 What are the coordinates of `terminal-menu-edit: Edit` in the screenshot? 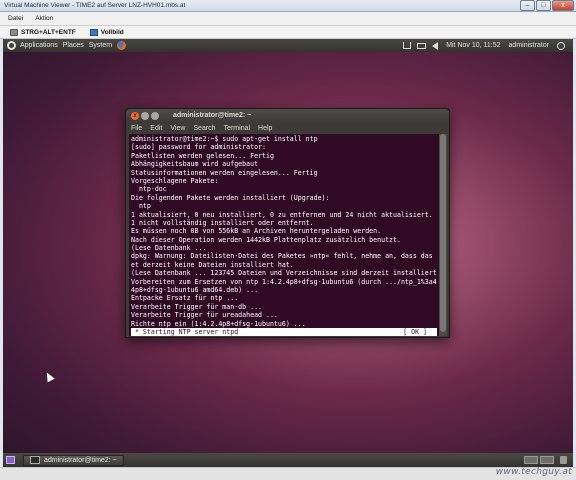 It's located at (156, 128).